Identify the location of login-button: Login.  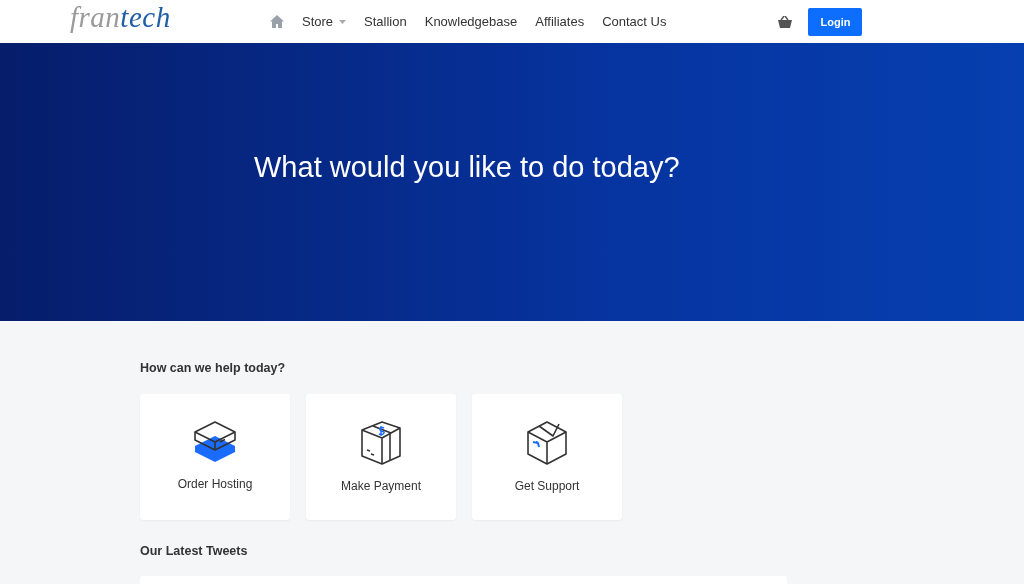
(835, 21).